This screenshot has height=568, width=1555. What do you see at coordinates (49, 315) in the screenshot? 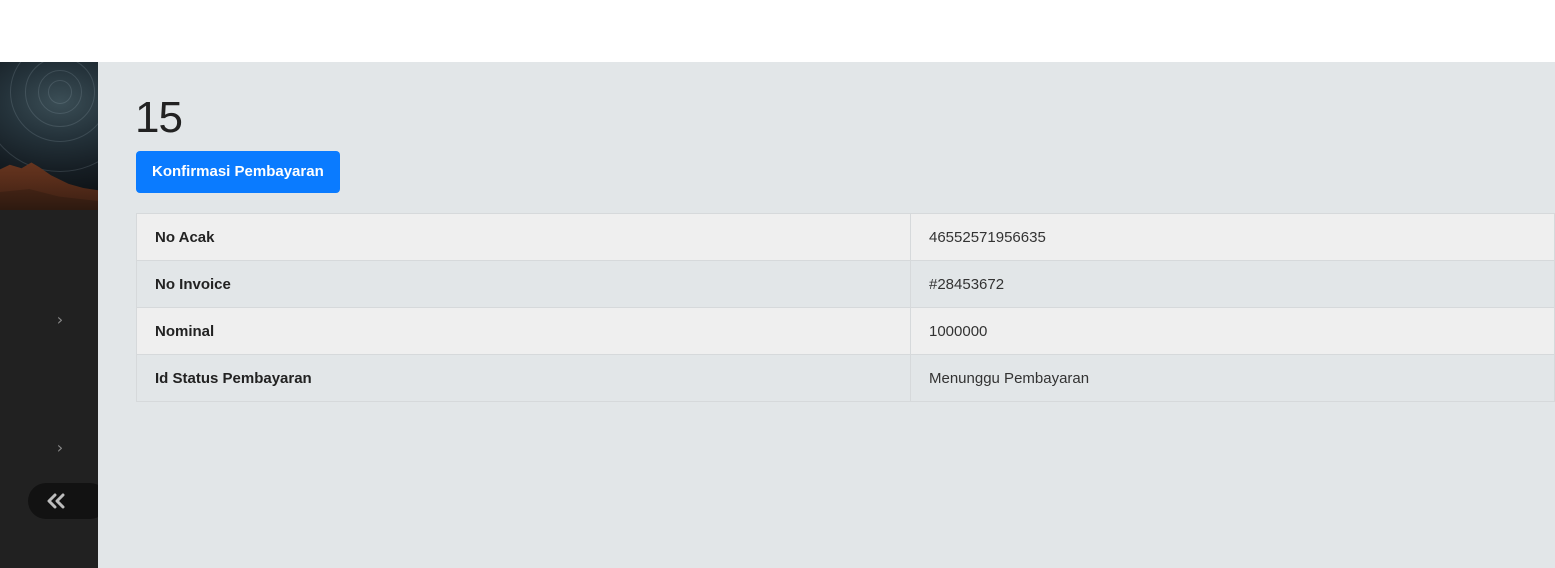
I see `sidebar: › ›` at bounding box center [49, 315].